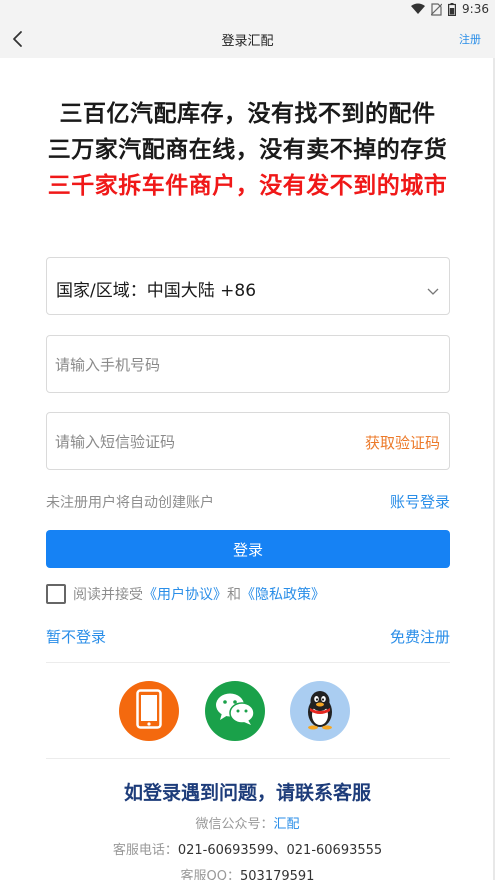  I want to click on chevron-down-icon, so click(433, 290).